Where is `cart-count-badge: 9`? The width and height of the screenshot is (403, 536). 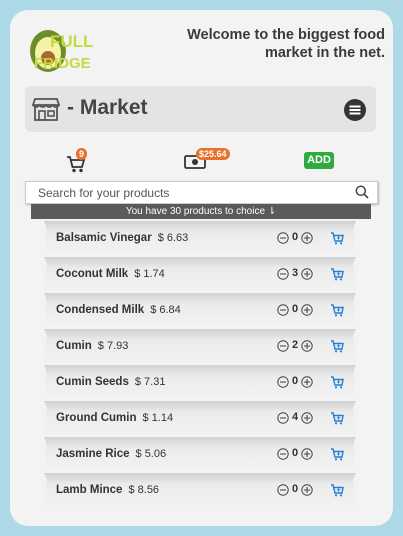
cart-count-badge: 9 is located at coordinates (82, 154).